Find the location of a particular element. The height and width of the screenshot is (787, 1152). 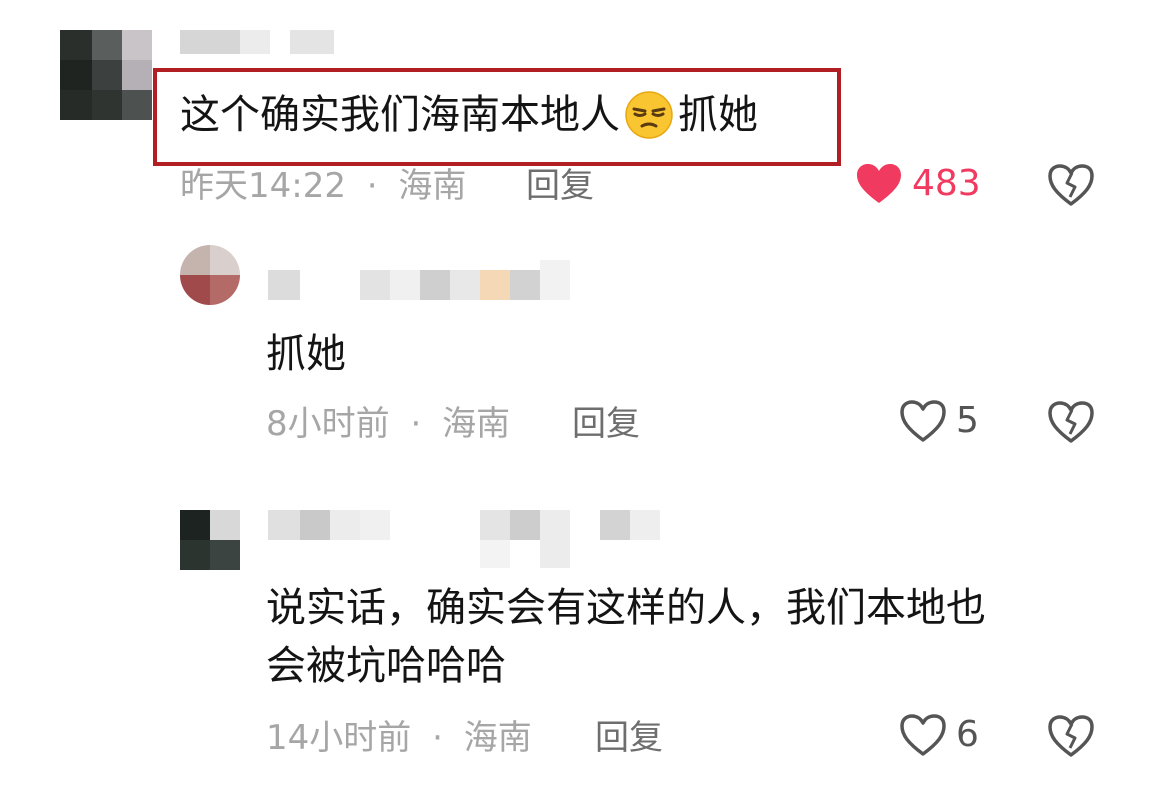

comment-text: 这个确实我们海南本地人 抓她 is located at coordinates (469, 115).